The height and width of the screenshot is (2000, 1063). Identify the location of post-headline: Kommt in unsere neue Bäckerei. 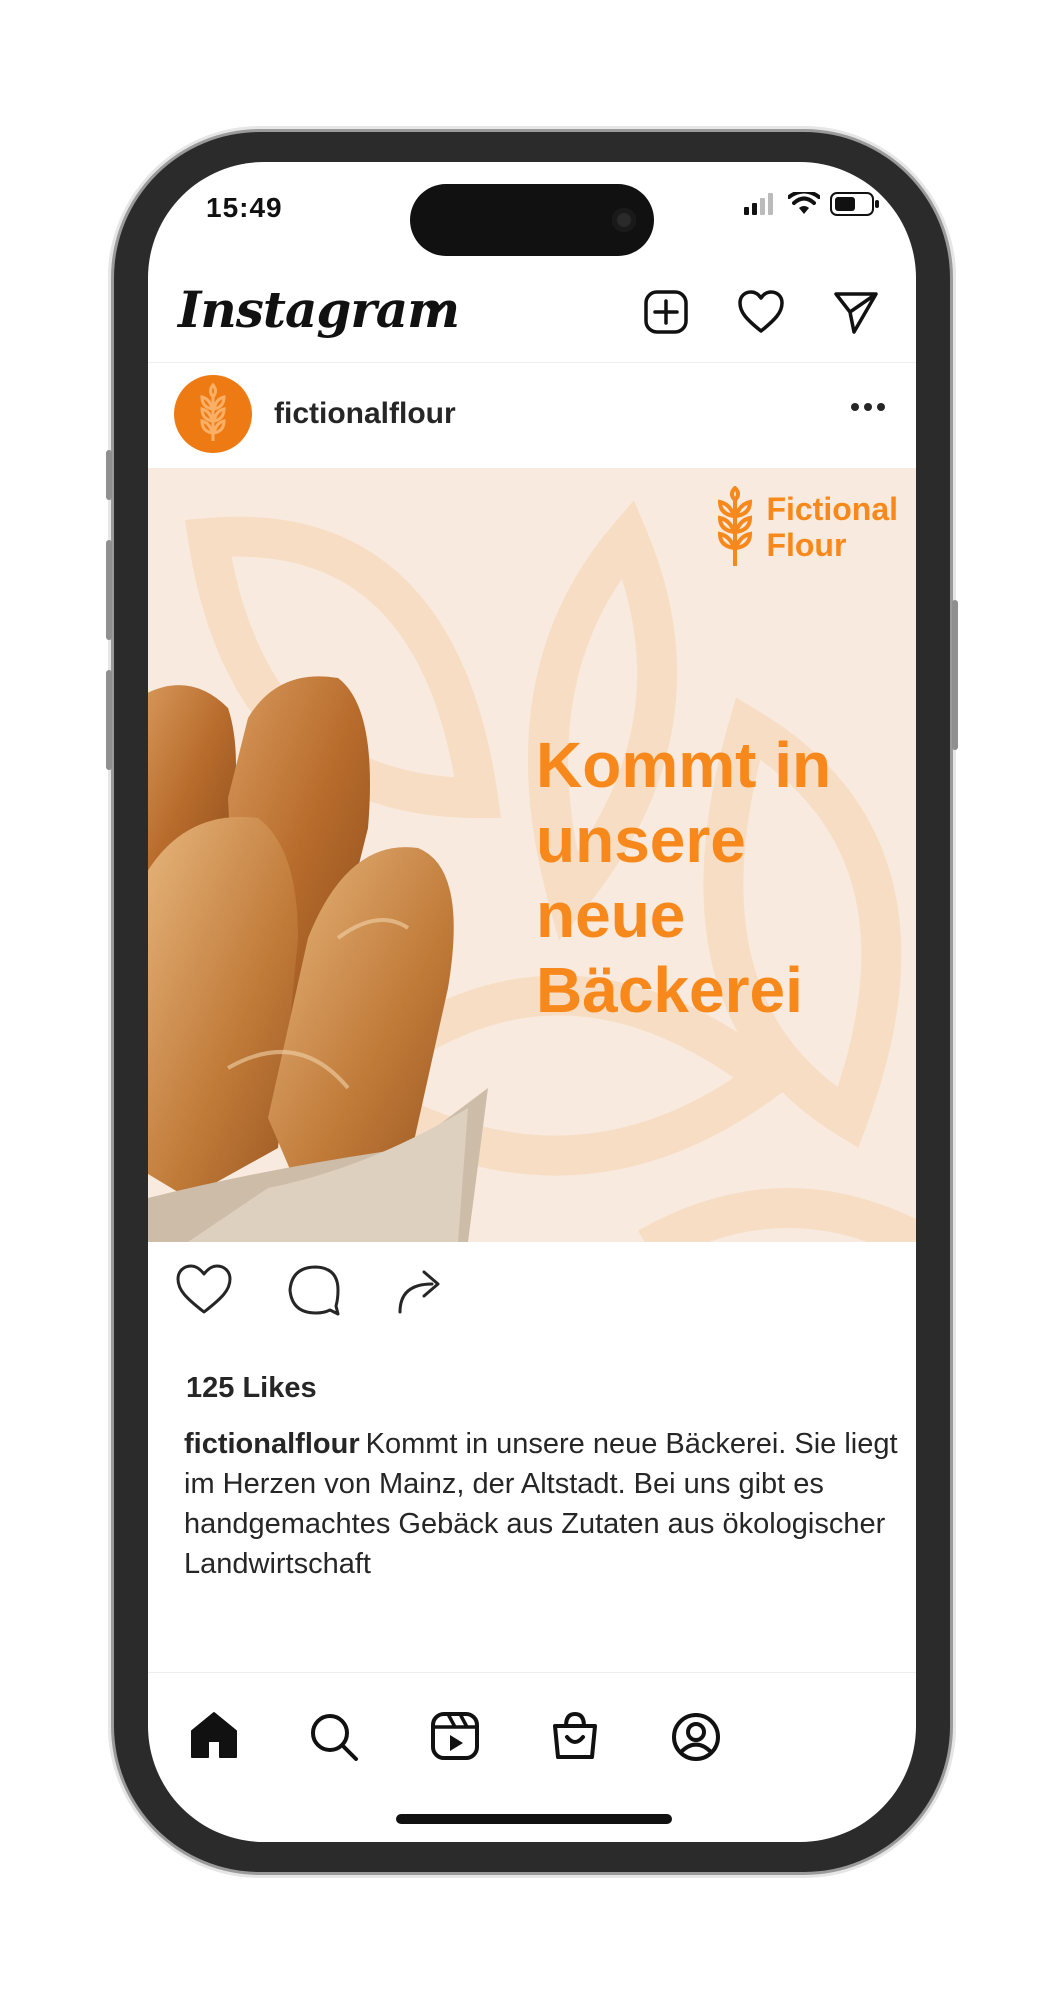
(684, 877).